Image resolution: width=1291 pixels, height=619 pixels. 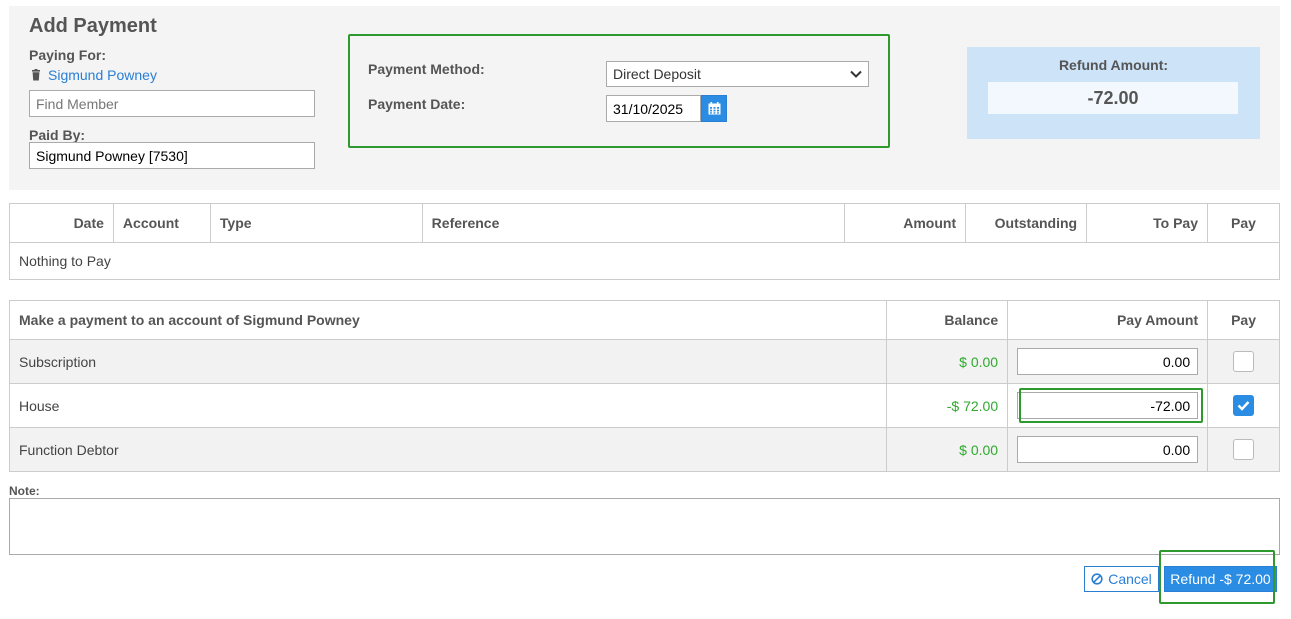 What do you see at coordinates (448, 405) in the screenshot?
I see `account-name: House` at bounding box center [448, 405].